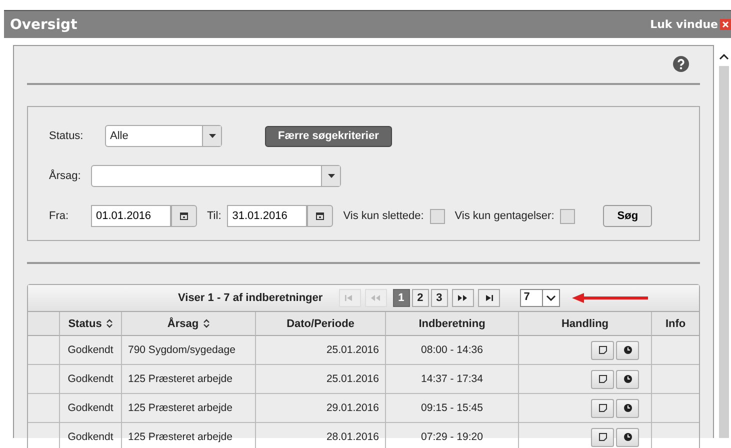 This screenshot has height=448, width=731. I want to click on column-header: Info, so click(676, 324).